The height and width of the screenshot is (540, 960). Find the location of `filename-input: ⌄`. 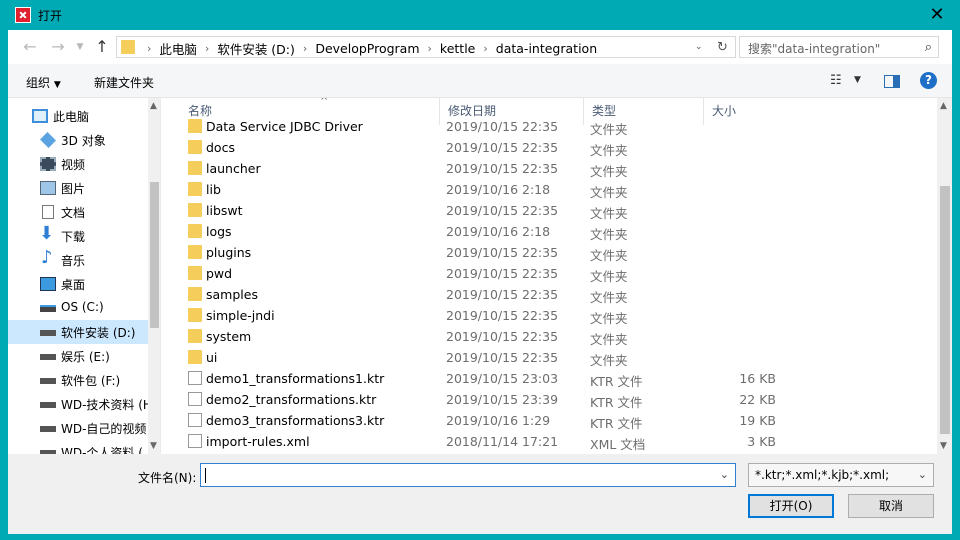

filename-input: ⌄ is located at coordinates (468, 475).